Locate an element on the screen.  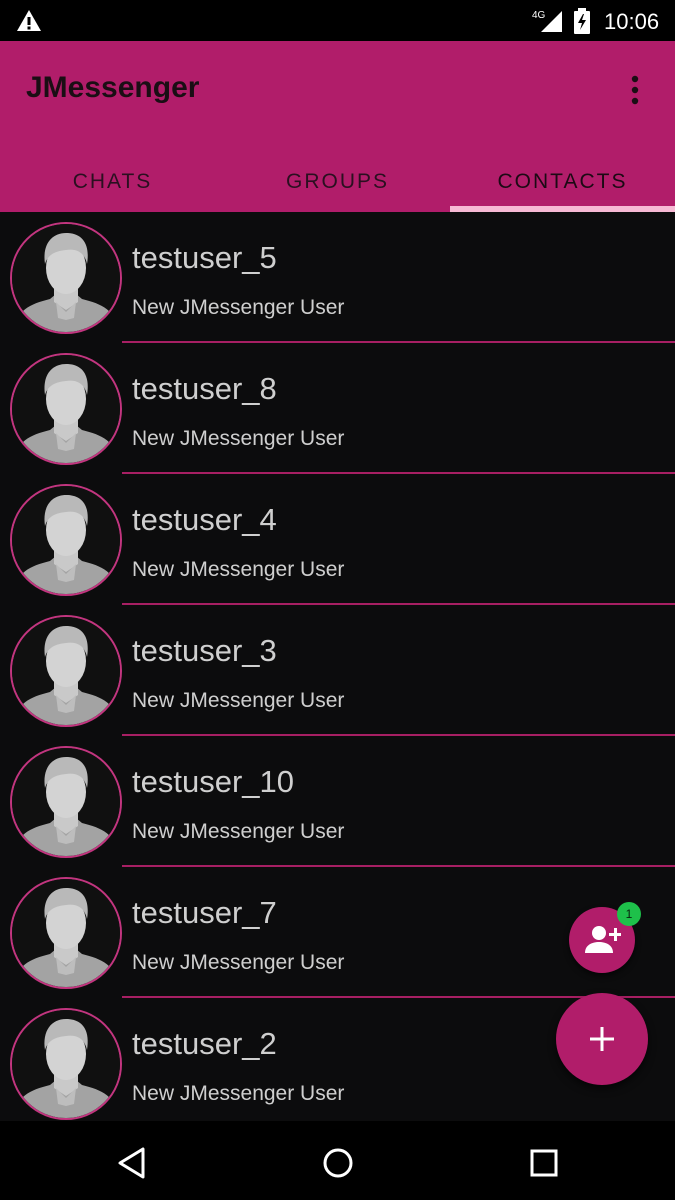
battery-charging-icon is located at coordinates (582, 21).